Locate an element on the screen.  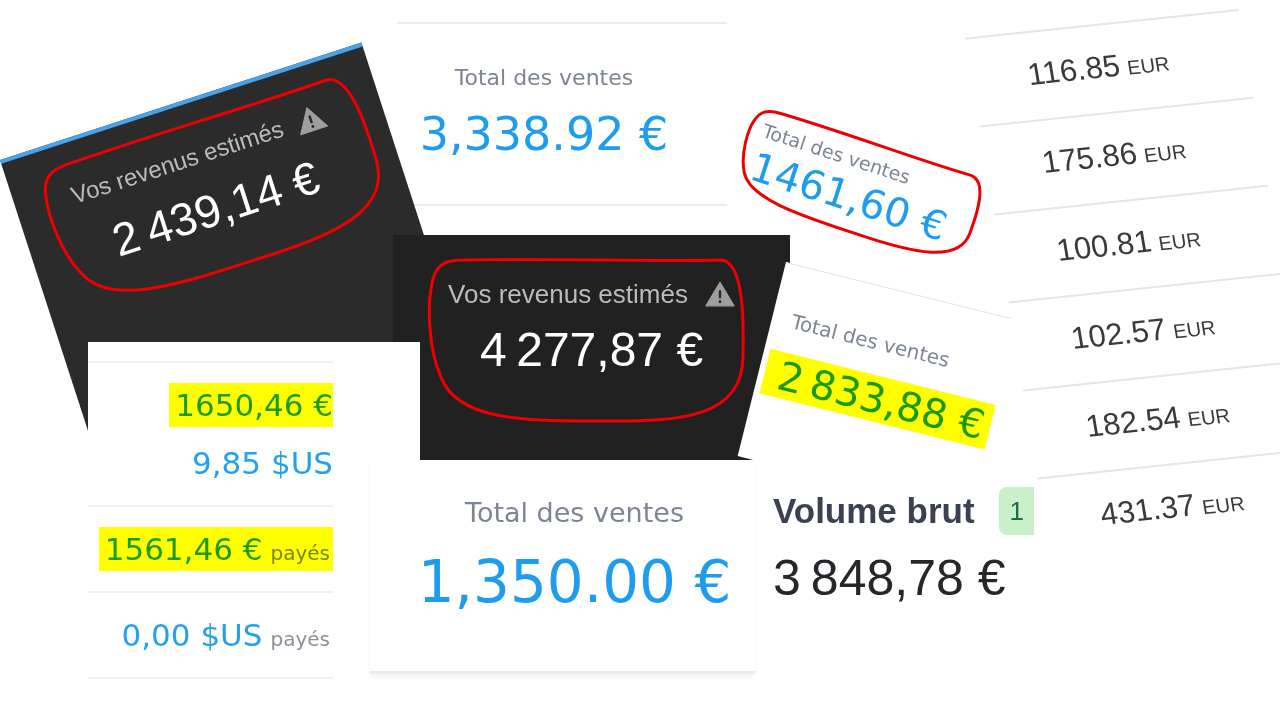
amount-value: 100.81 is located at coordinates (1104, 246).